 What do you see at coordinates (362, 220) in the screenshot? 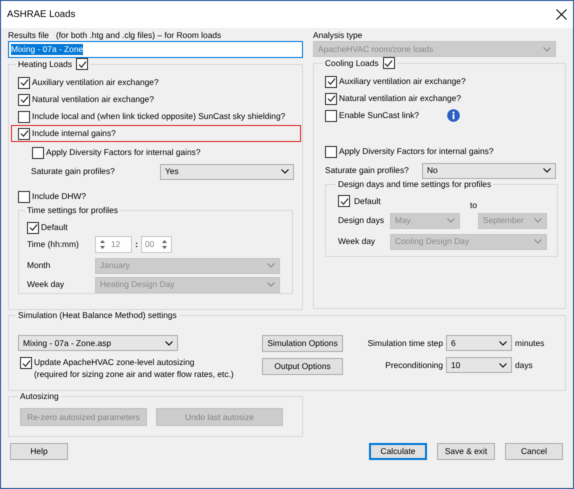
I see `field-label: Design days` at bounding box center [362, 220].